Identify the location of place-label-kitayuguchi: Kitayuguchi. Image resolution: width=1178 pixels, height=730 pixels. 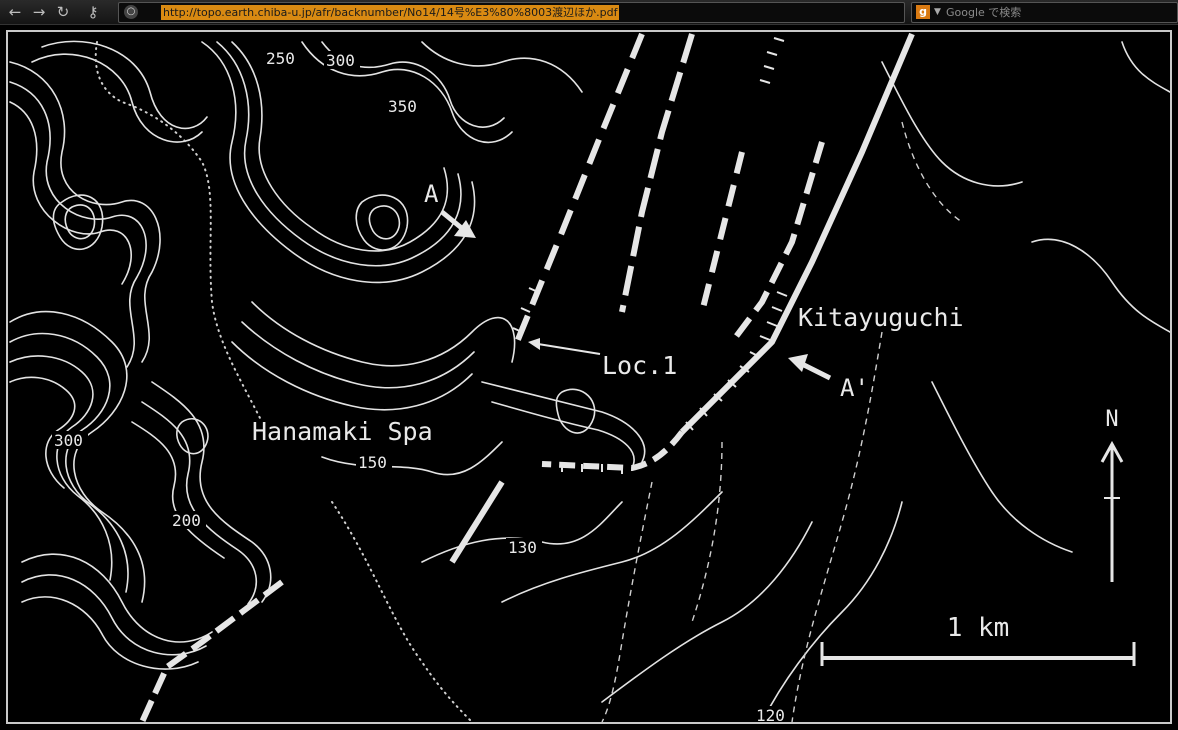
(881, 317).